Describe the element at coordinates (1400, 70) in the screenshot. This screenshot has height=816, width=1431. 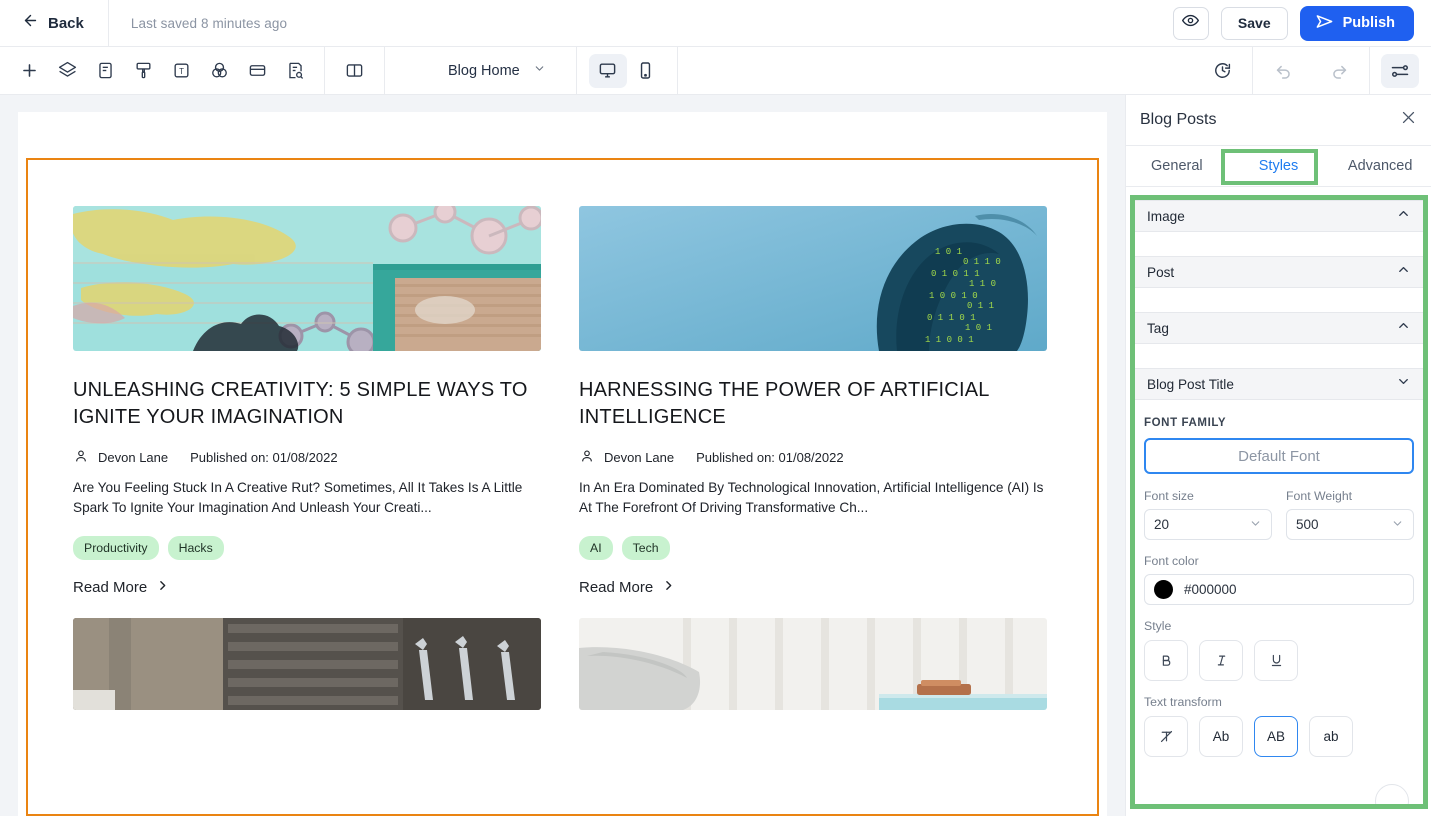
I see `sliders-icon` at that location.